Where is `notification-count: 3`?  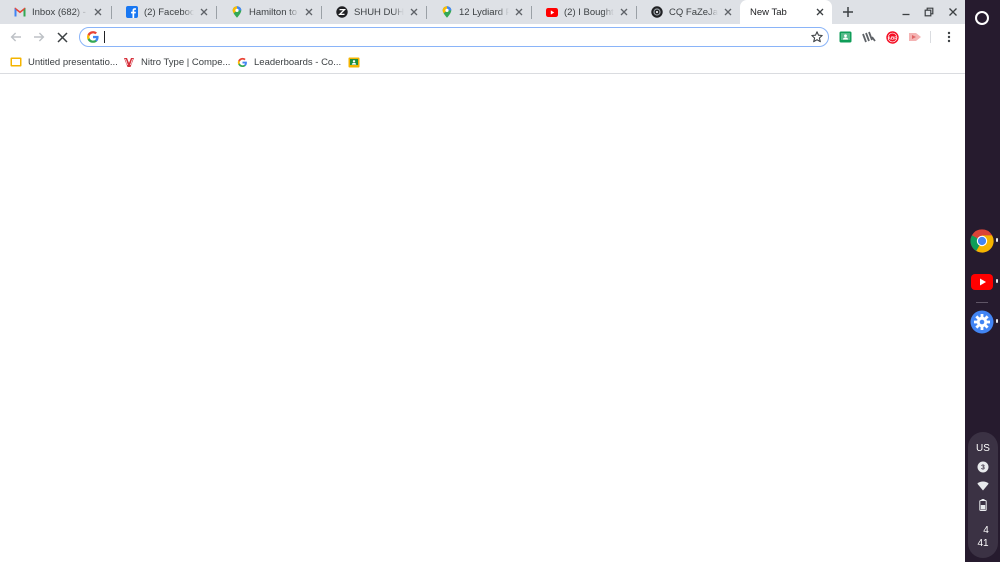 notification-count: 3 is located at coordinates (983, 467).